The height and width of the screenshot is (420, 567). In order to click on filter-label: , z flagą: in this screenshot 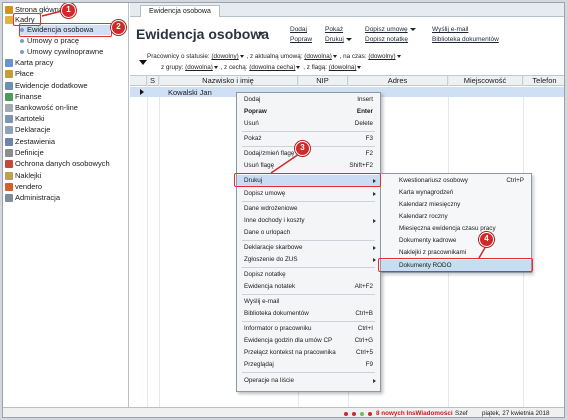, I will do `click(315, 67)`.